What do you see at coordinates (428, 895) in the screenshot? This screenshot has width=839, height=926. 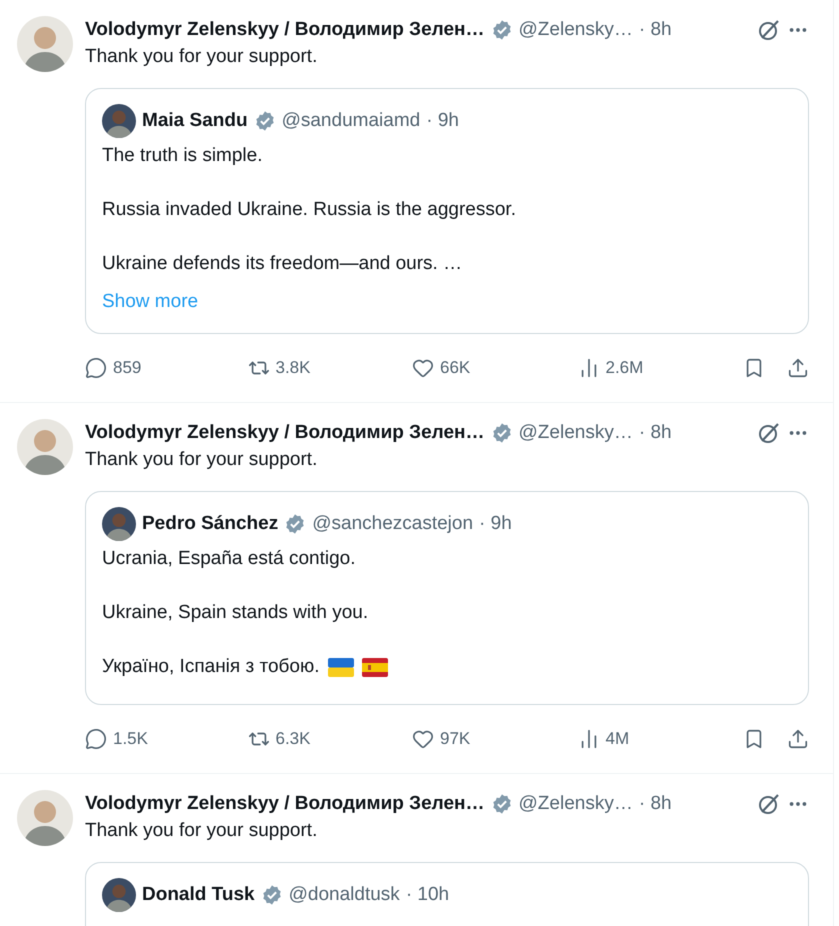 I see `post-time: · 10h` at bounding box center [428, 895].